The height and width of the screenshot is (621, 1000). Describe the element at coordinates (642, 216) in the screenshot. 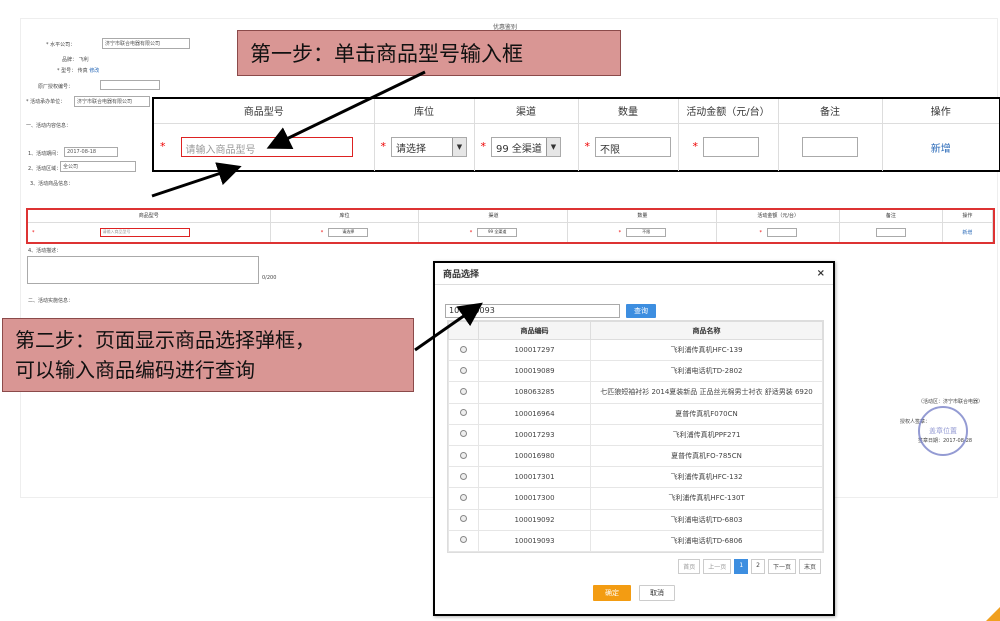

I see `small-header-quantity: 数量` at that location.